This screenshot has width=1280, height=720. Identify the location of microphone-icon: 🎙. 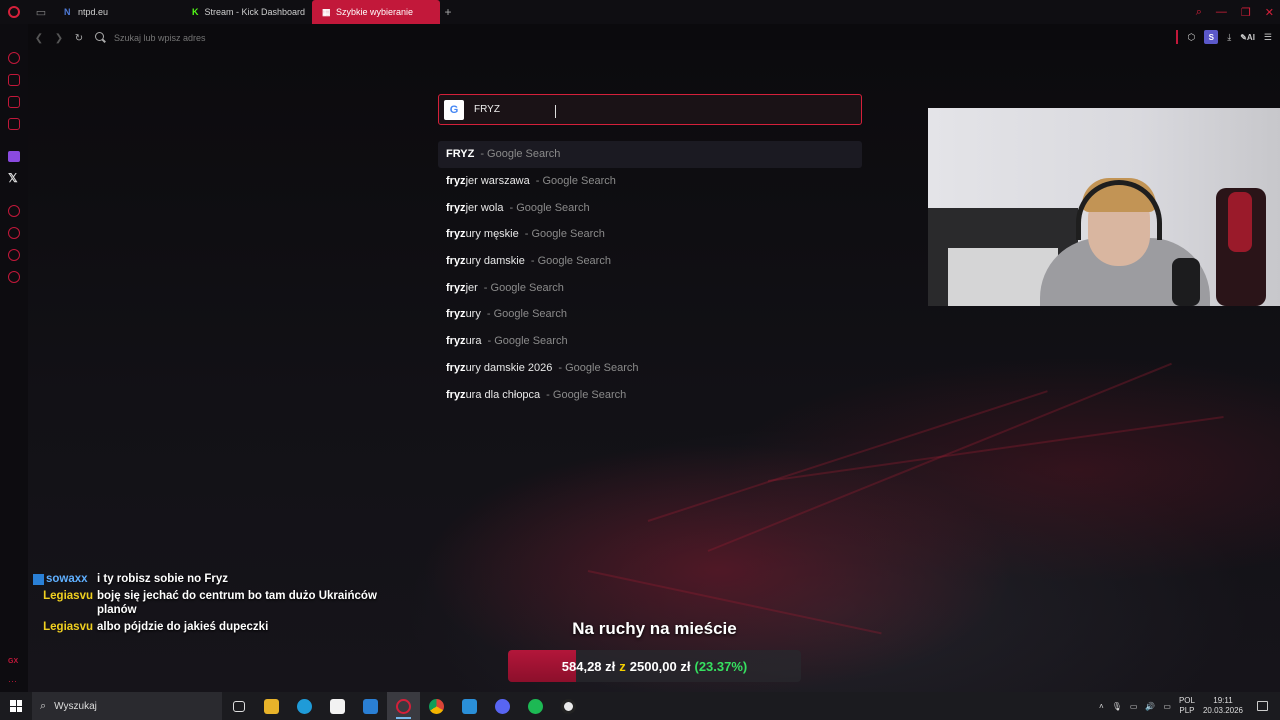
(1117, 706).